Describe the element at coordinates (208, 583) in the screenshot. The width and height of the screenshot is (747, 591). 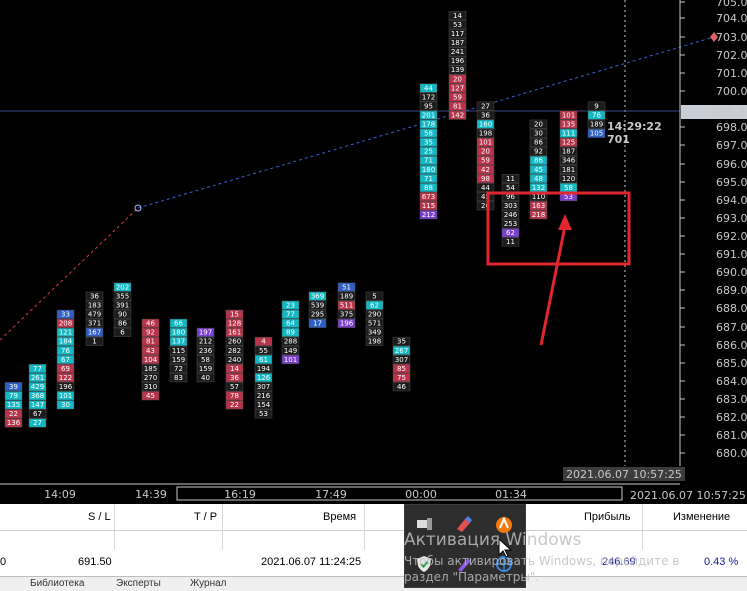
I see `tab-journal: Журнал` at that location.